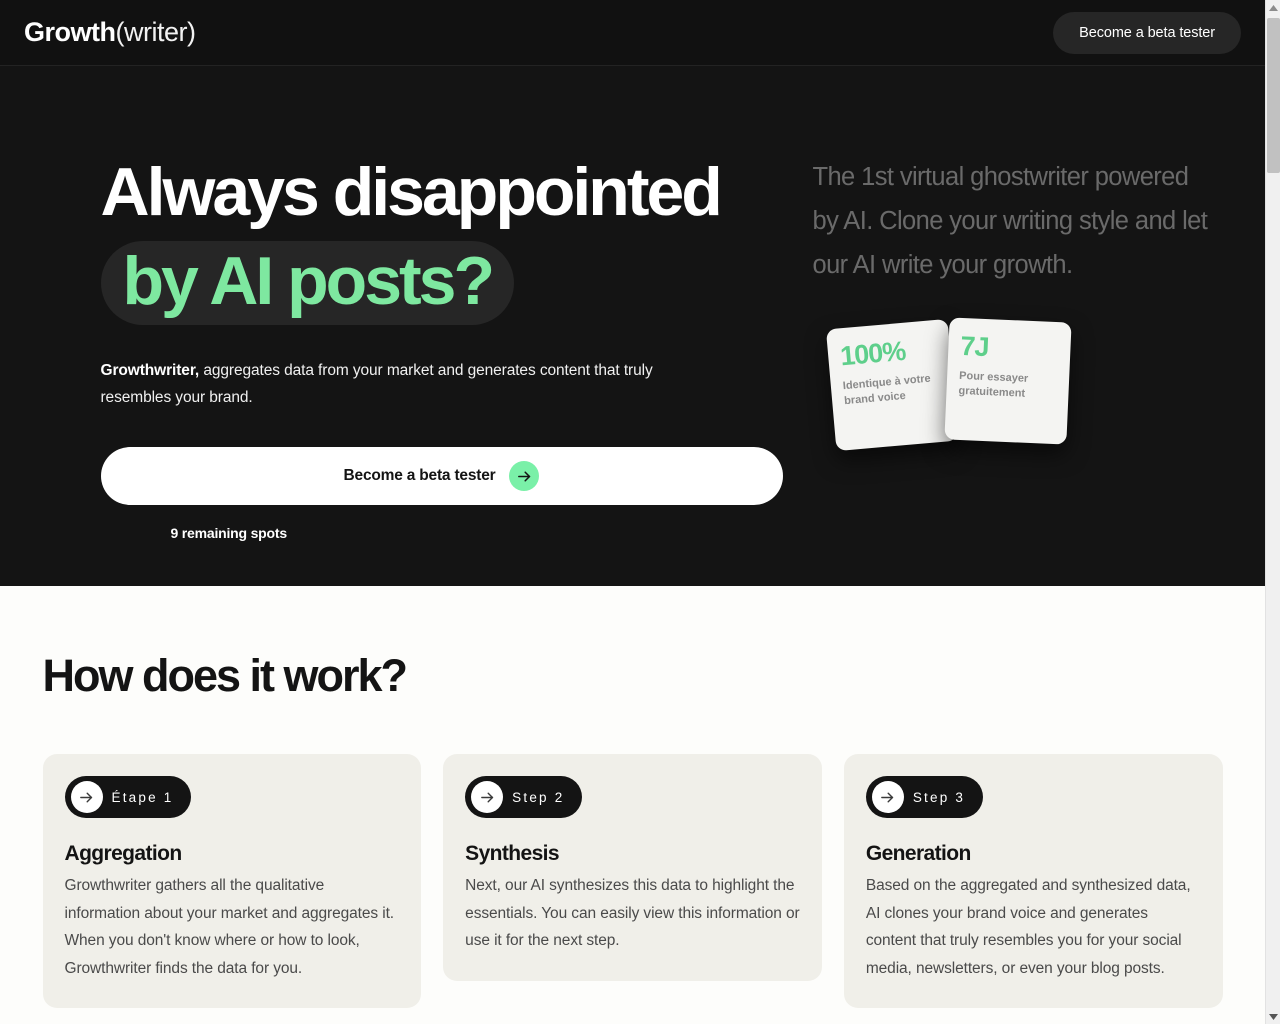 Image resolution: width=1280 pixels, height=1024 pixels. I want to click on headline-line-1: Always disappointed, so click(411, 192).